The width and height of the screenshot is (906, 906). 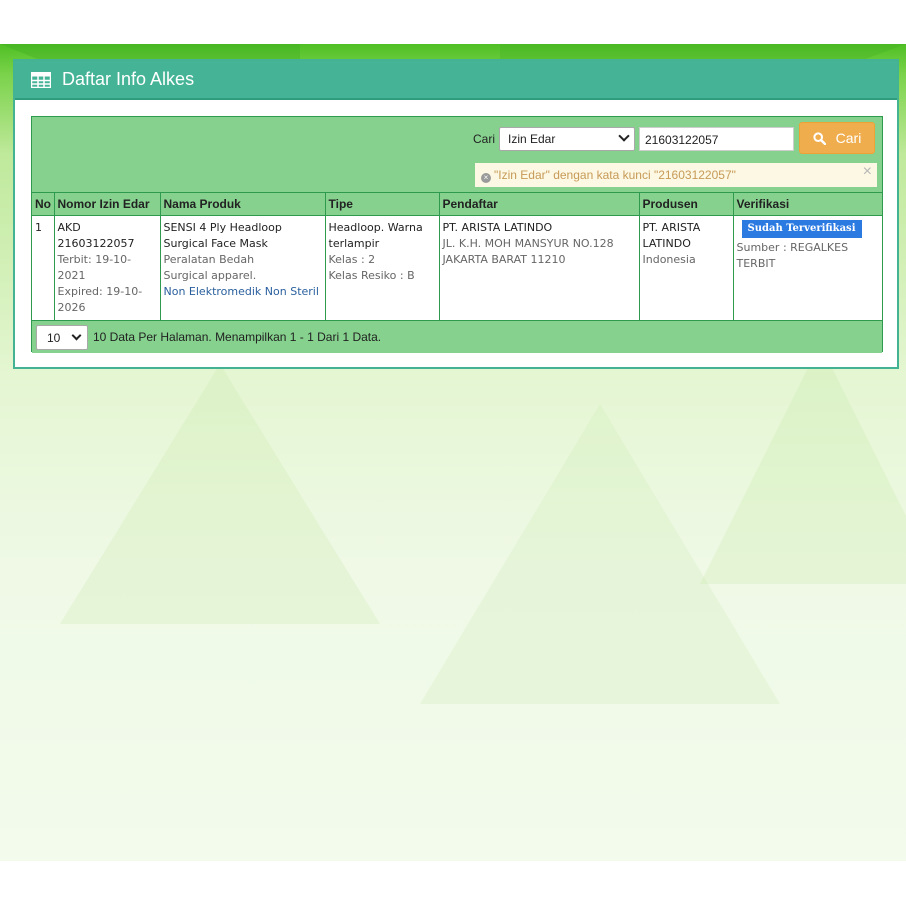 What do you see at coordinates (685, 204) in the screenshot?
I see `column-header-produsen: Produsen` at bounding box center [685, 204].